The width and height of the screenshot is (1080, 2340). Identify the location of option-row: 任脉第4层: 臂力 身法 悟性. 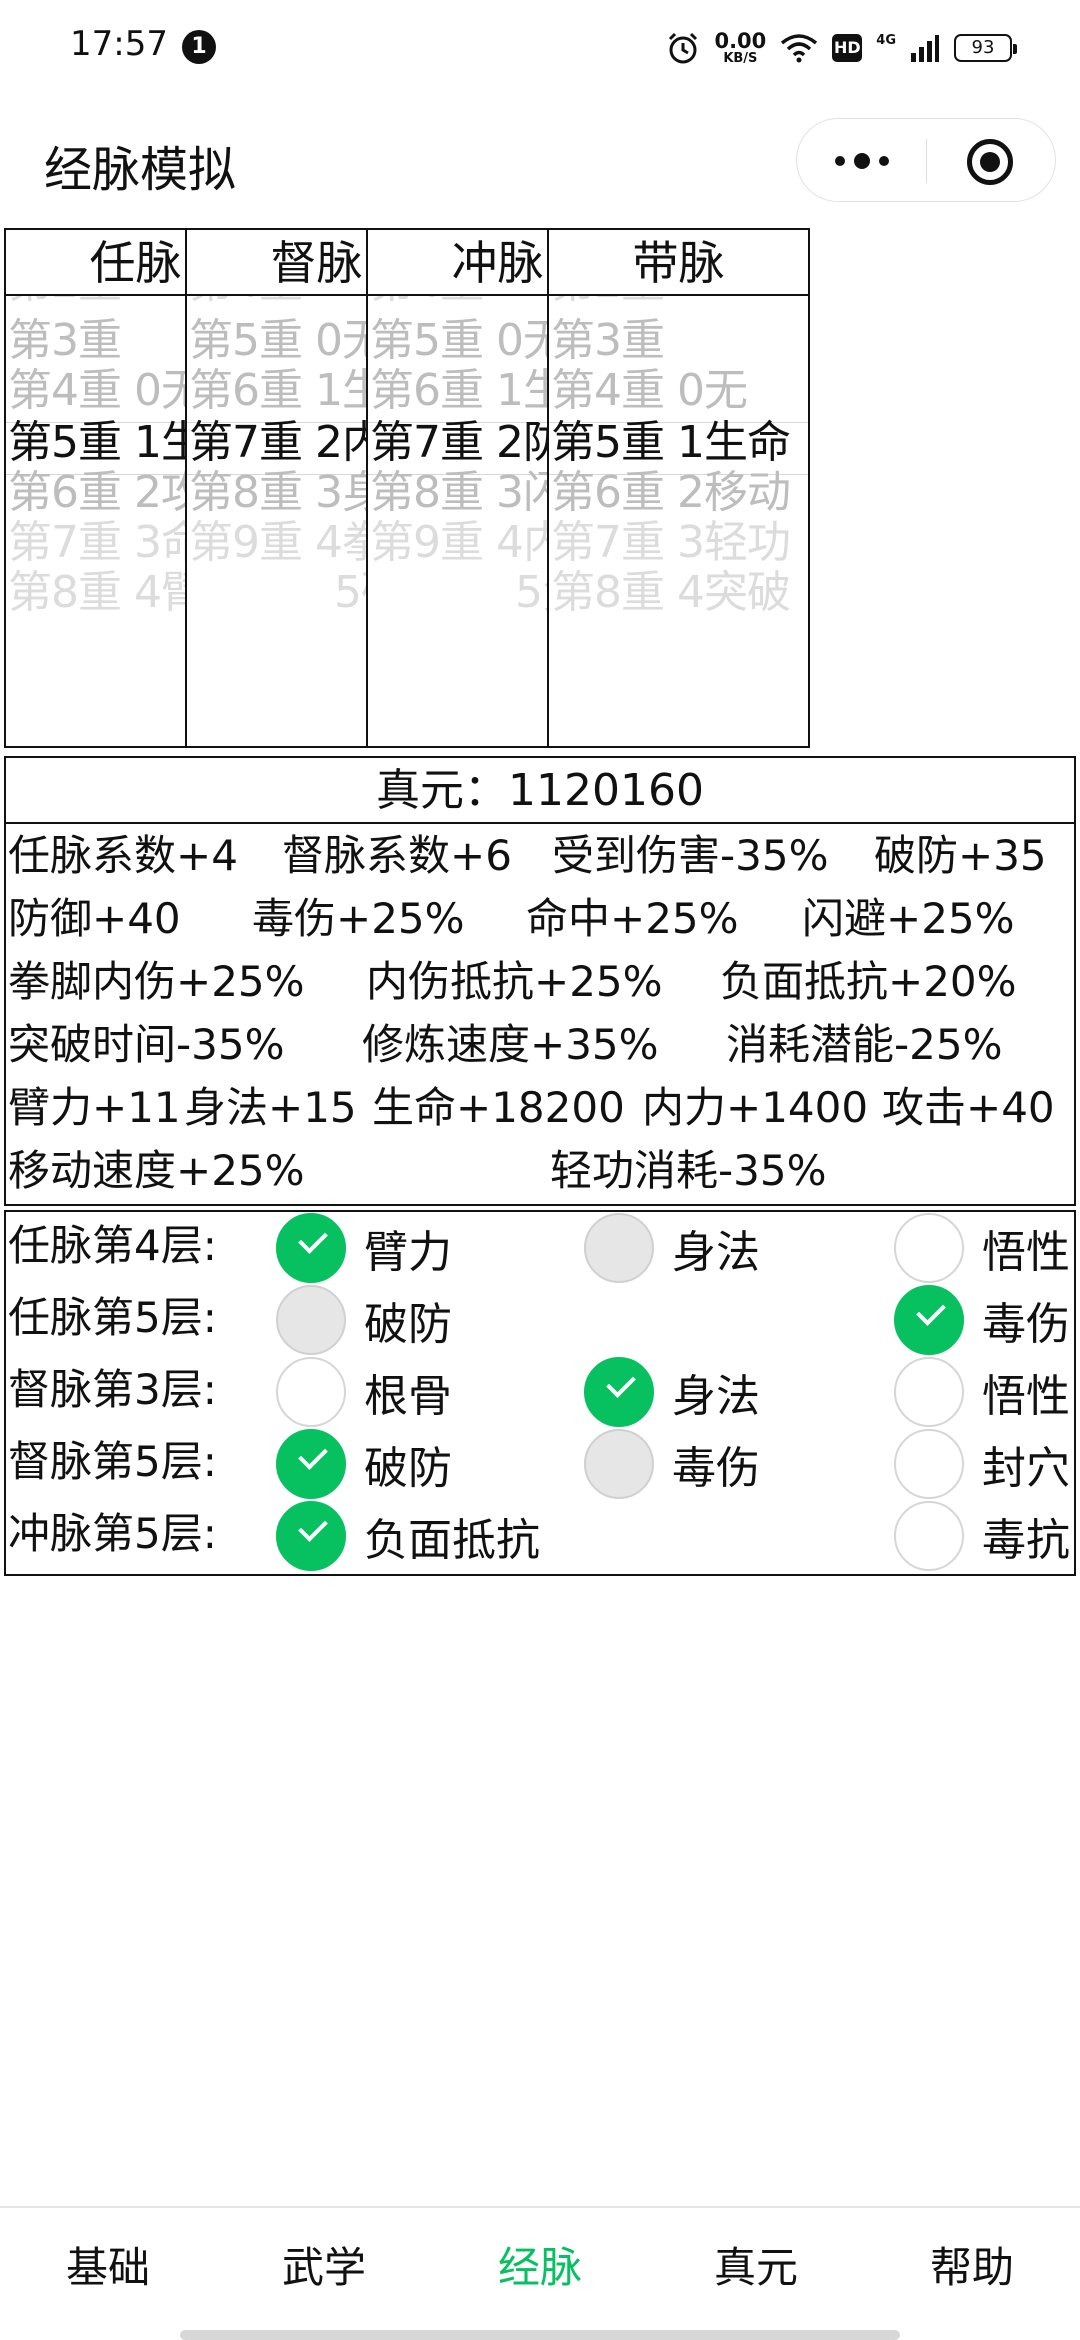
(540, 1248).